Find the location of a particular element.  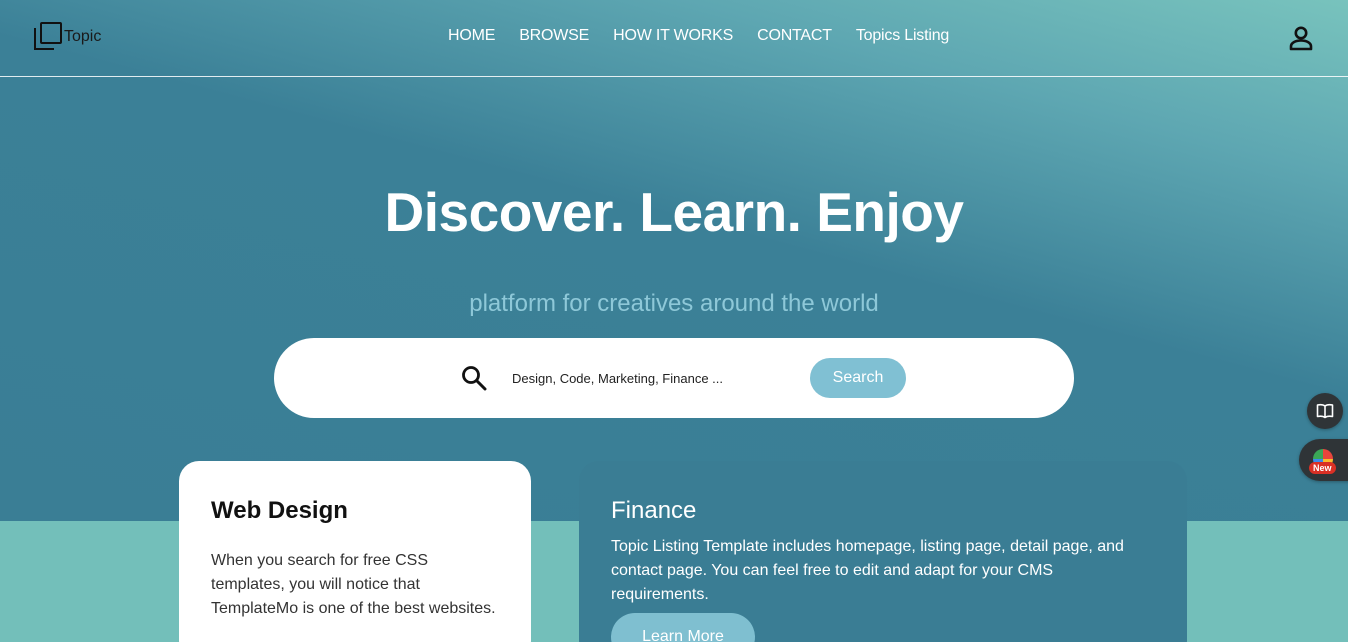

hero-subline: platform for creatives around the world is located at coordinates (674, 303).